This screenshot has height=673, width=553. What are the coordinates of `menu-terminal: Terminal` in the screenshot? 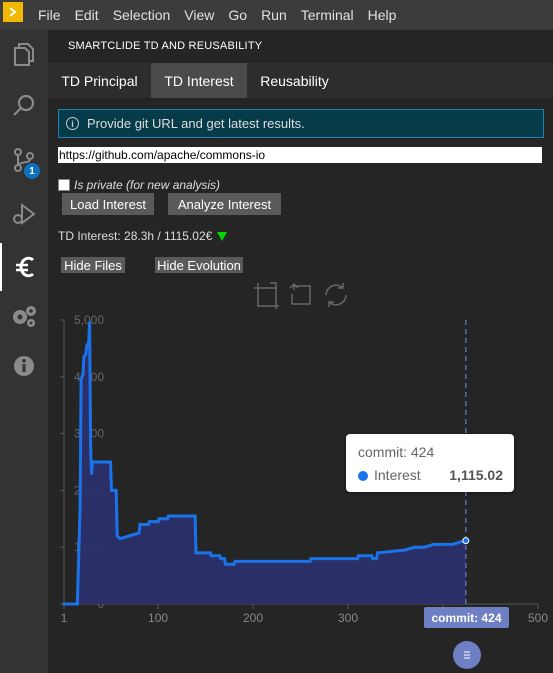 It's located at (327, 15).